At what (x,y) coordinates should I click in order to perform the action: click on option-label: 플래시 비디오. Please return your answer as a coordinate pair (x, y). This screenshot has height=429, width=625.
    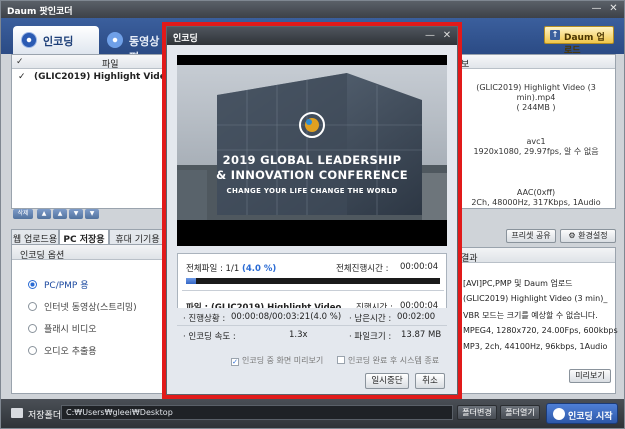
    Looking at the image, I should click on (70, 330).